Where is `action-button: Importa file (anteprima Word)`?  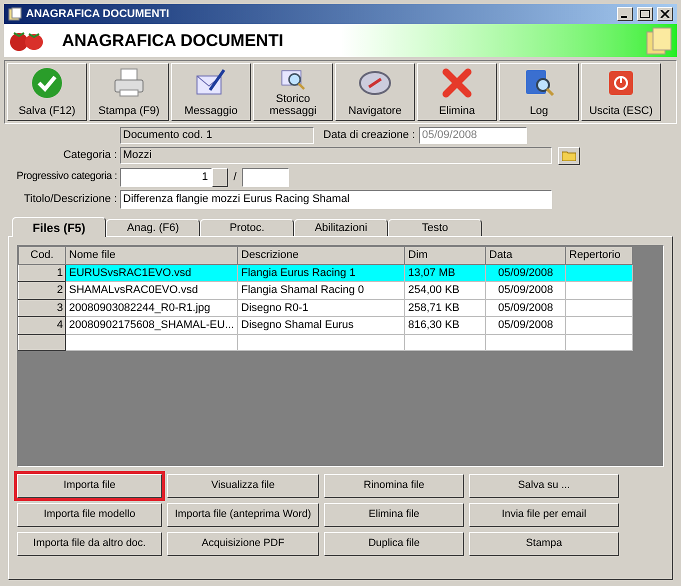 action-button: Importa file (anteprima Word) is located at coordinates (243, 515).